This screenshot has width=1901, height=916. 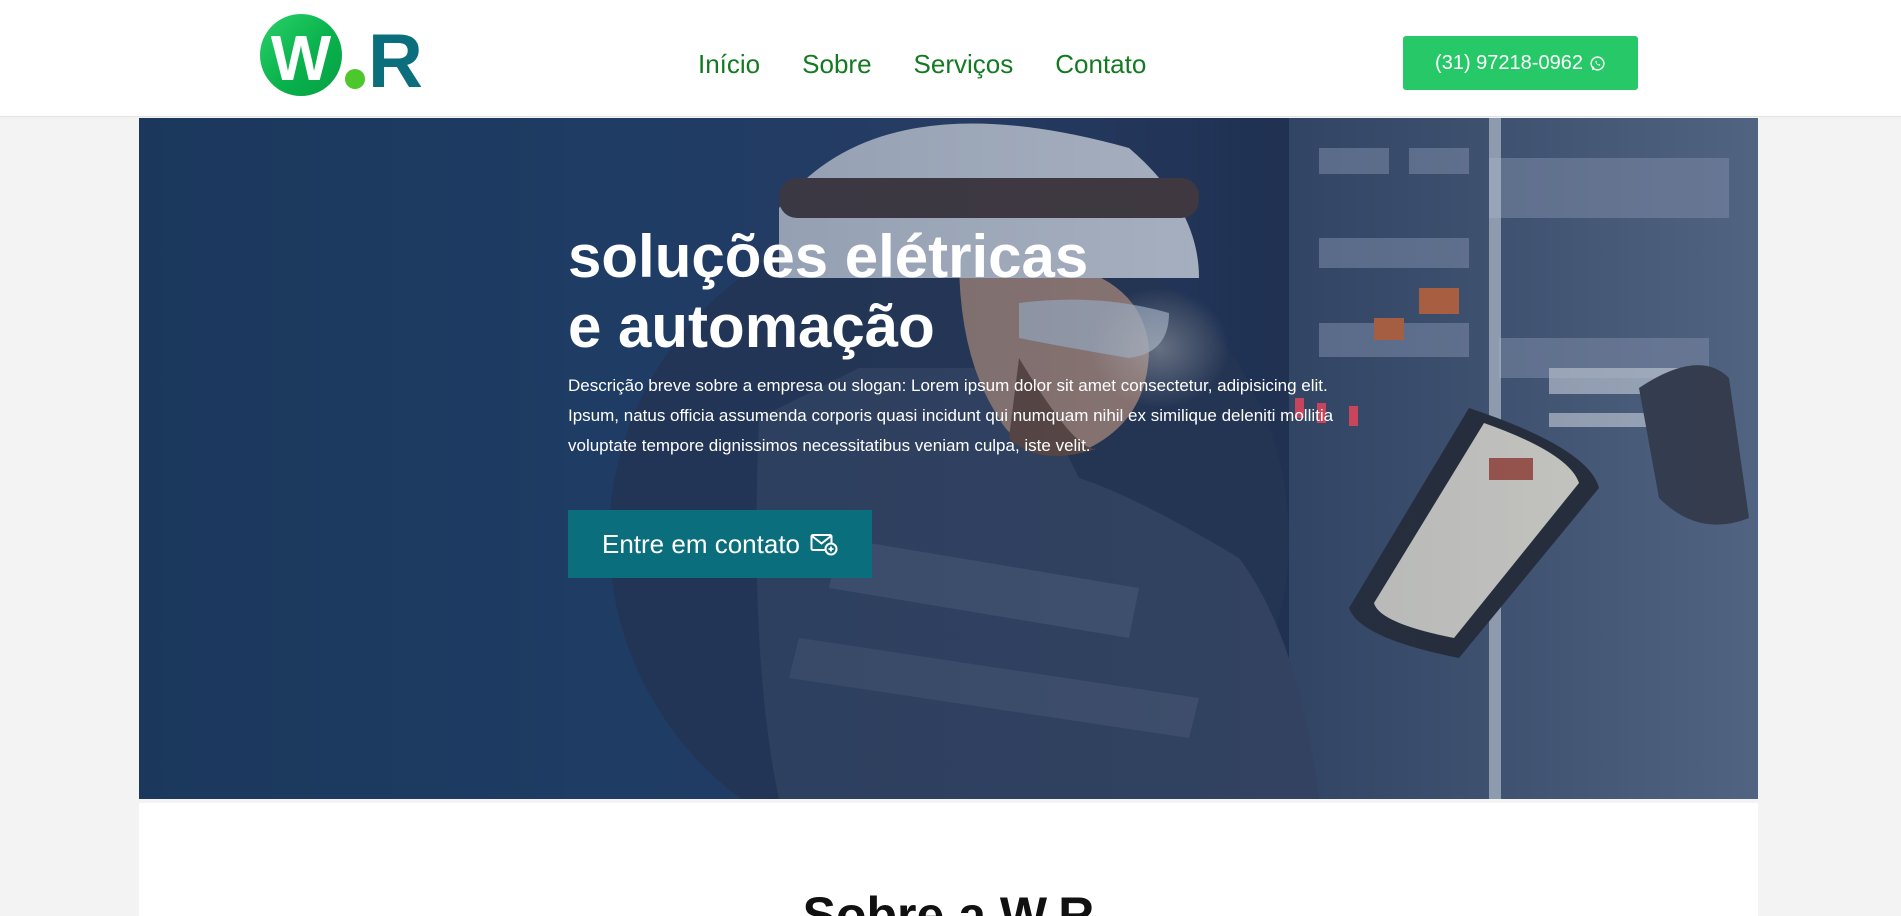 I want to click on contact-cta-button: Entre em contato, so click(x=720, y=544).